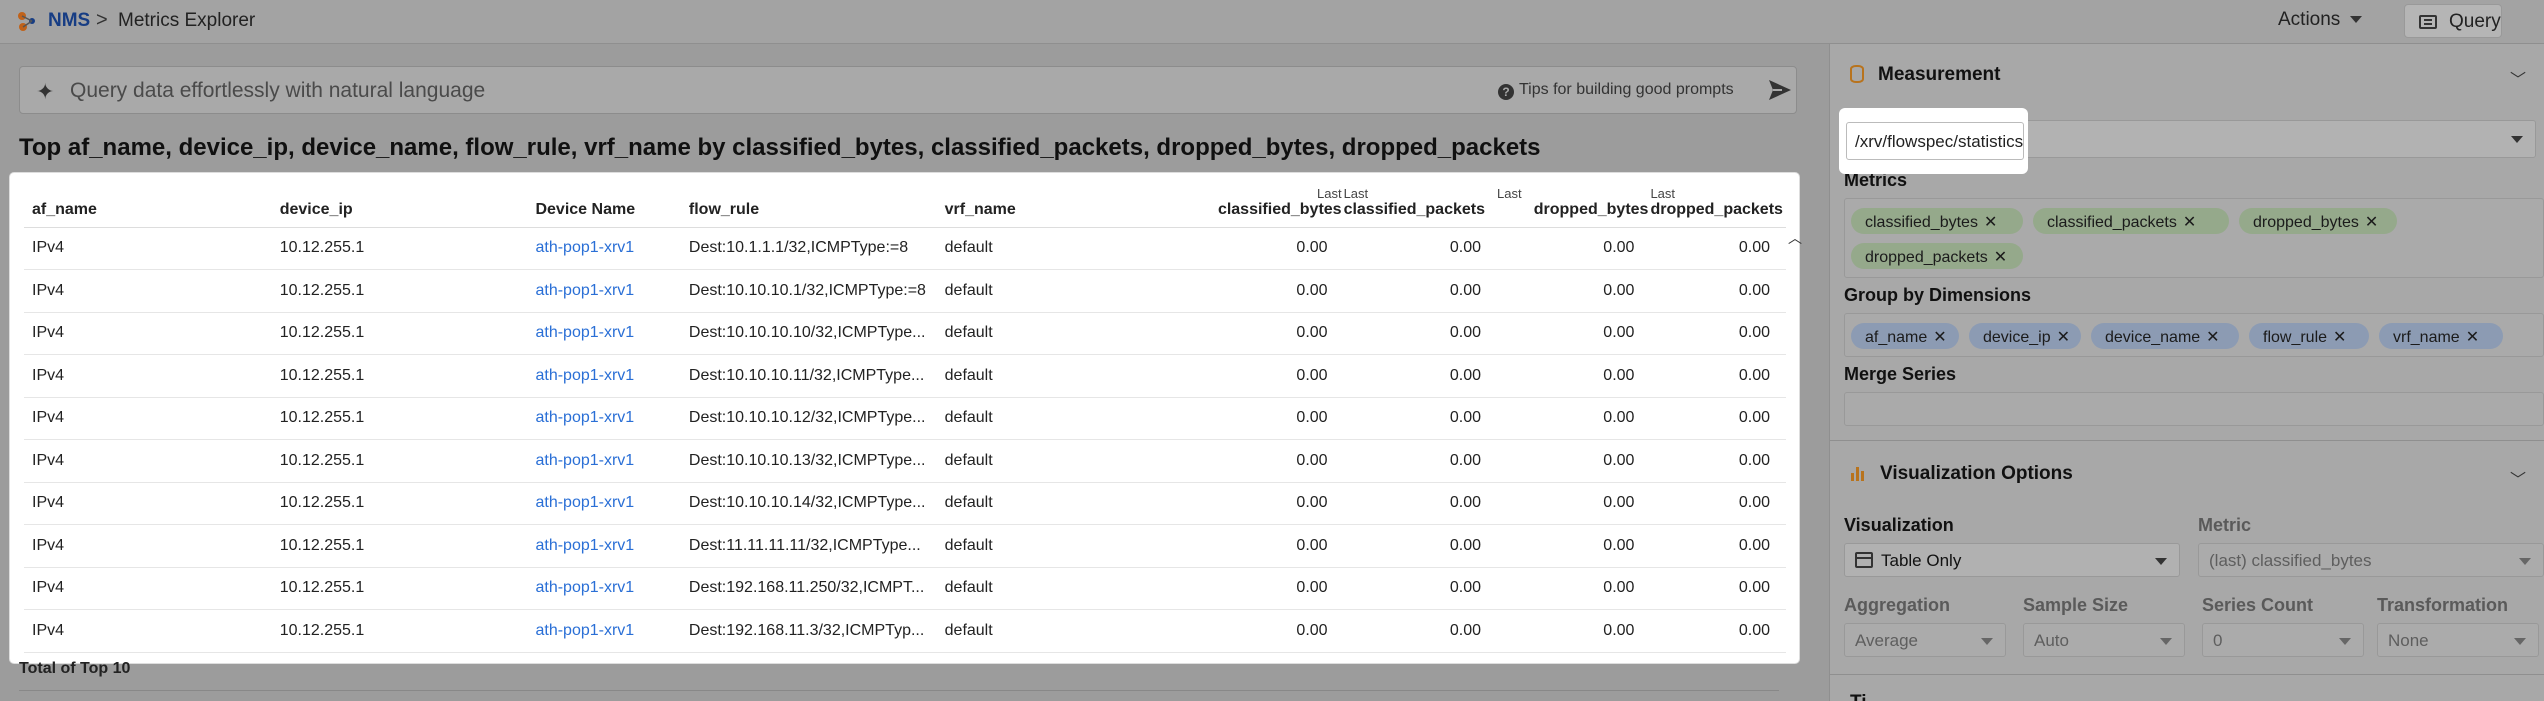 Image resolution: width=2544 pixels, height=701 pixels. I want to click on sample-size-select: Auto, so click(2104, 640).